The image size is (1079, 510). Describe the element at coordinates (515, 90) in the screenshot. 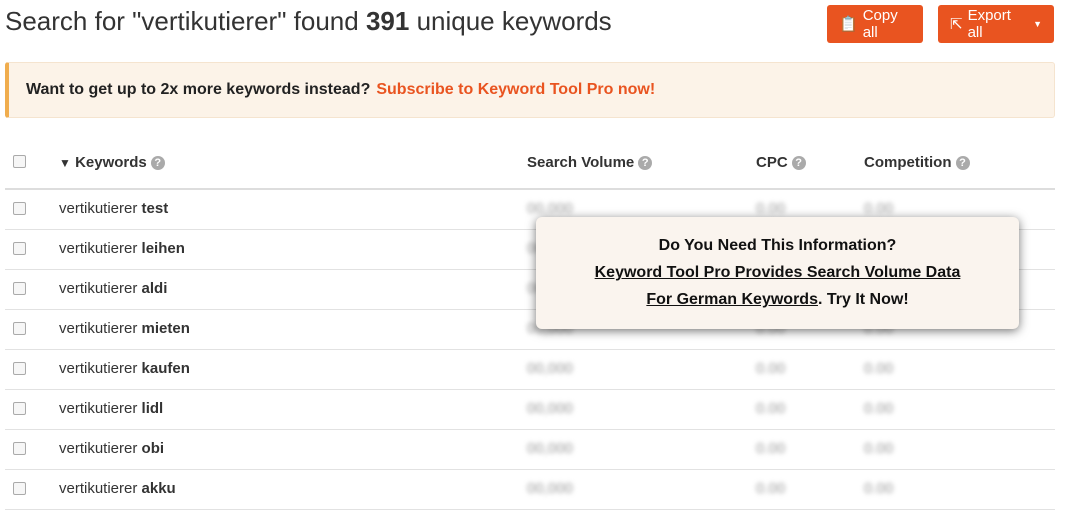

I see `subscribe-link: Subscribe to Keyword Tool Pro now!` at that location.